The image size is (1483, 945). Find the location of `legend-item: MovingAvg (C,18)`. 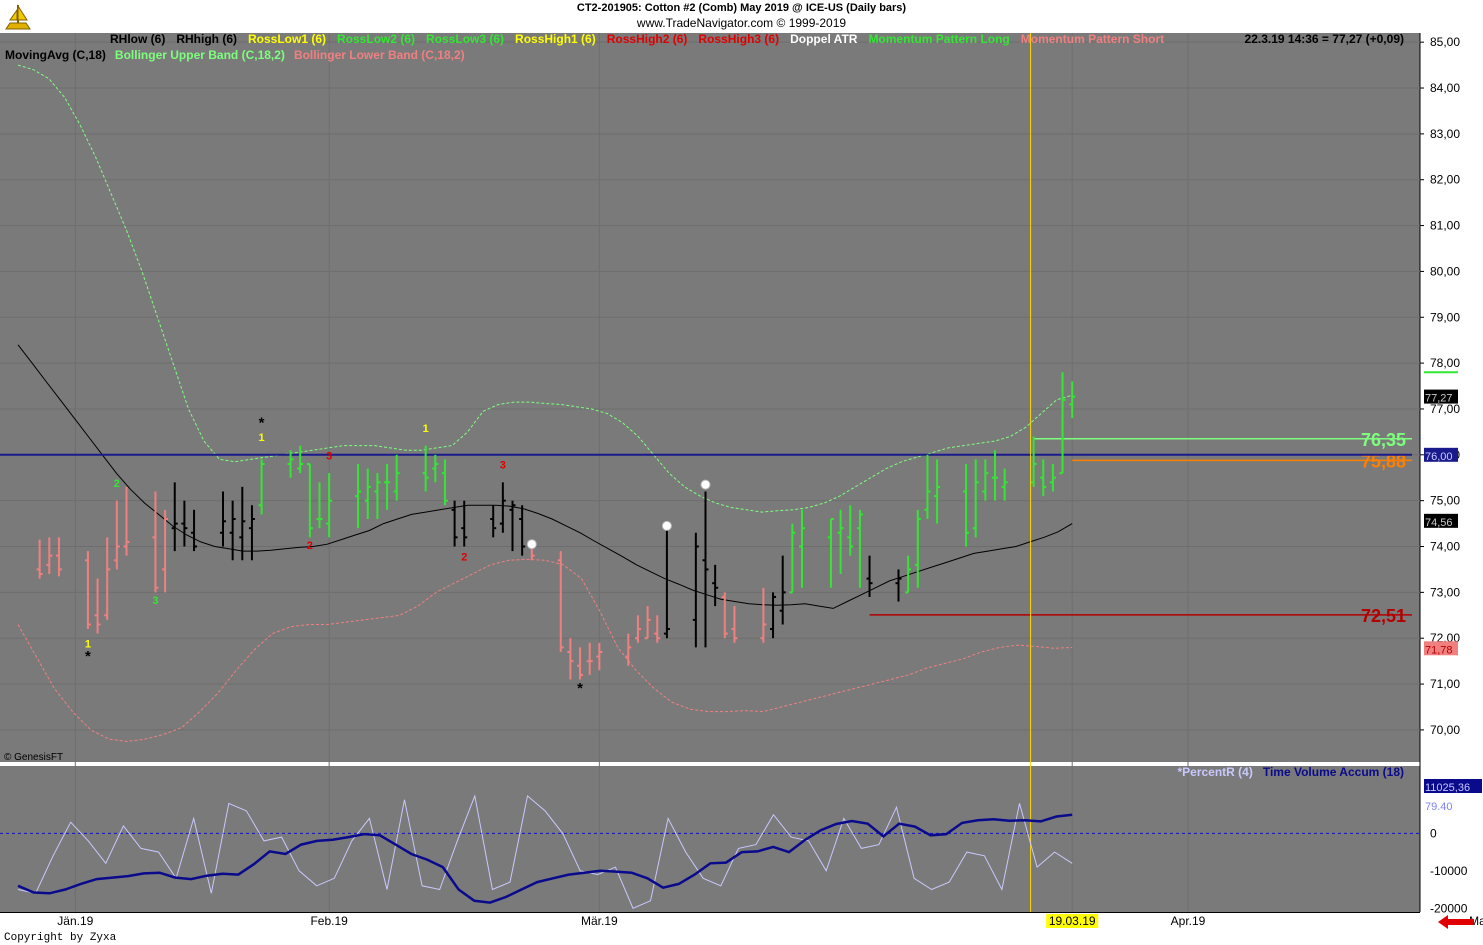

legend-item: MovingAvg (C,18) is located at coordinates (55, 55).